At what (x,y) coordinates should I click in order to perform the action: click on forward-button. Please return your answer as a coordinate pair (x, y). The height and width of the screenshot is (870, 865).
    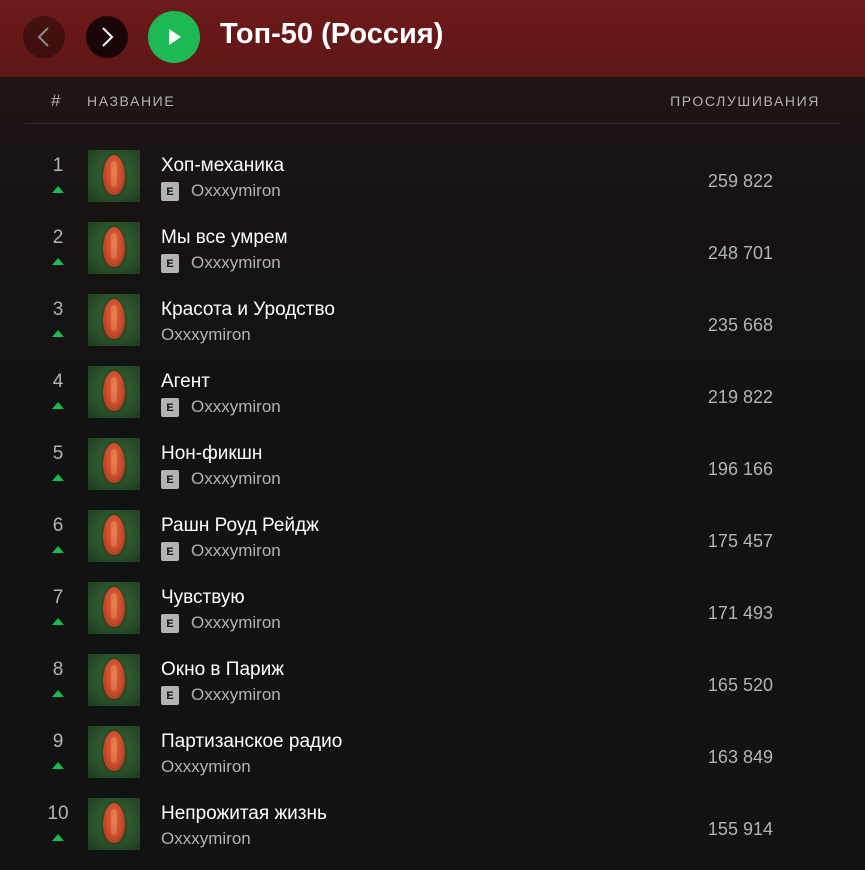
    Looking at the image, I should click on (107, 37).